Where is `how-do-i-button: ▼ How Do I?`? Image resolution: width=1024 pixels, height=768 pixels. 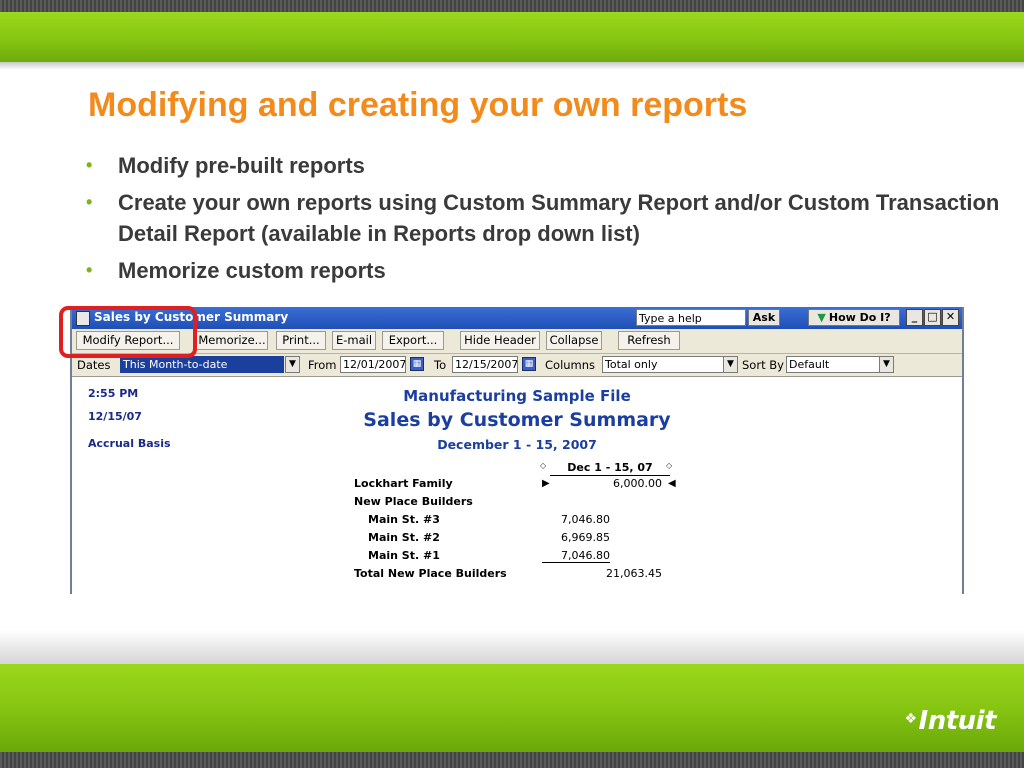
how-do-i-button: ▼ How Do I? is located at coordinates (854, 317).